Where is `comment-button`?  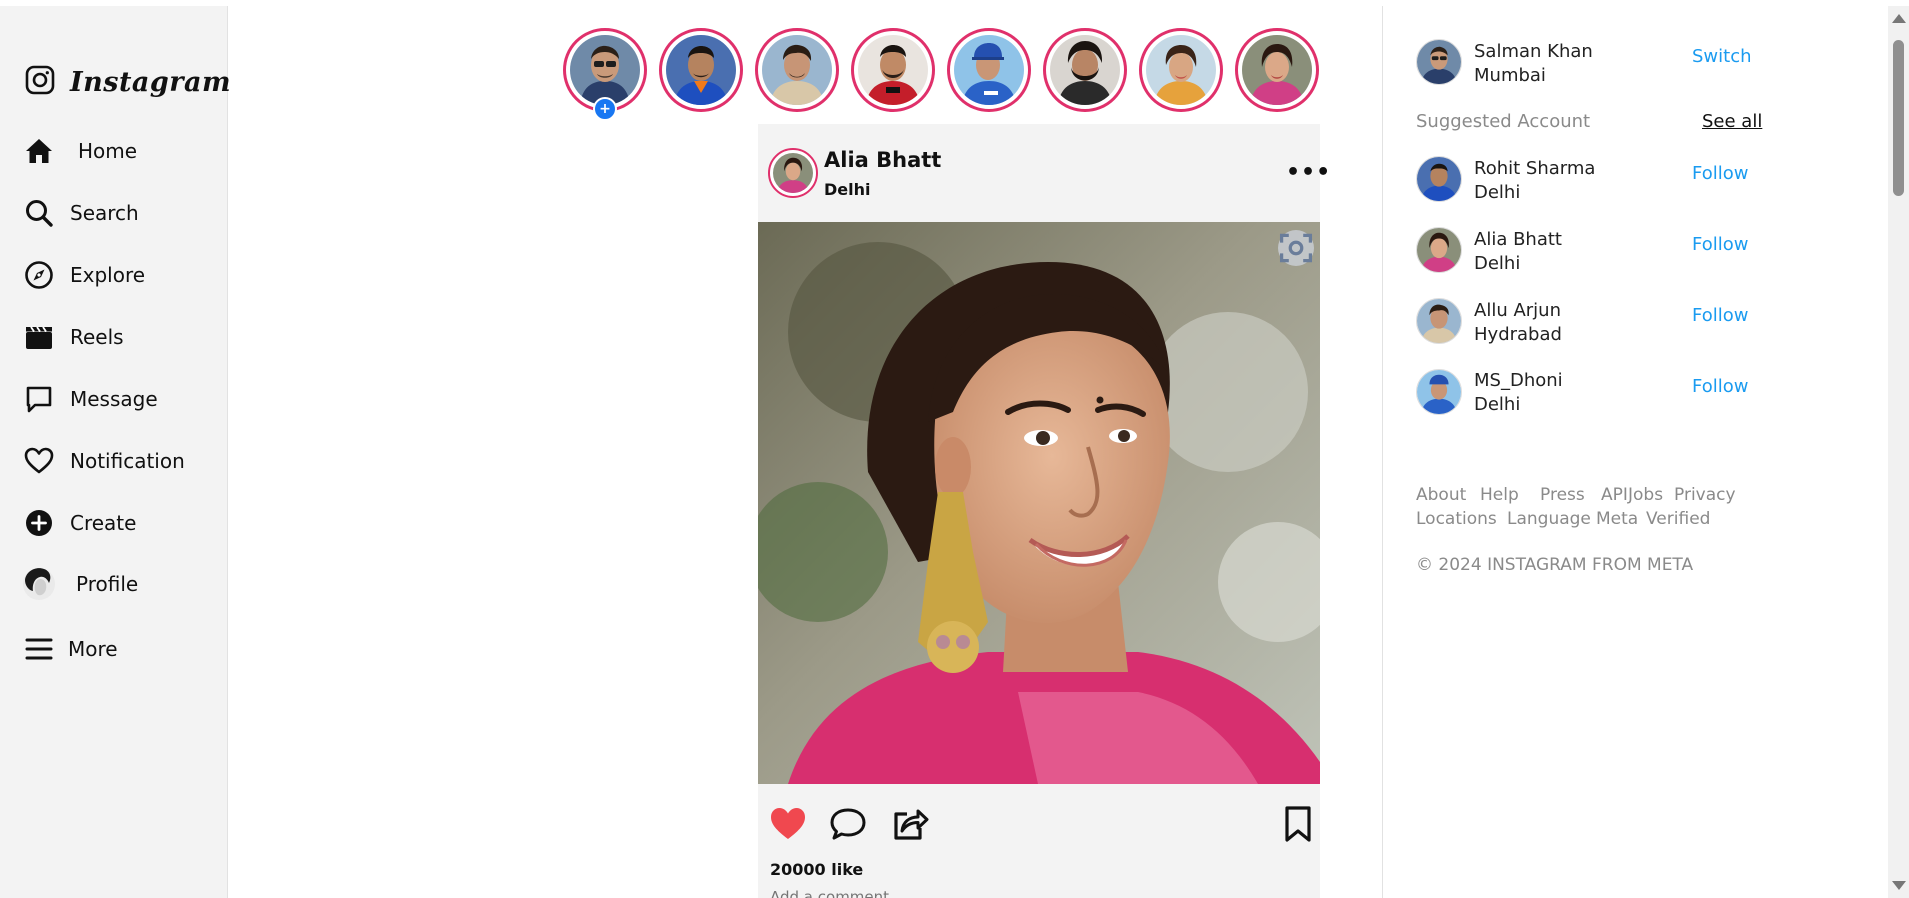 comment-button is located at coordinates (848, 824).